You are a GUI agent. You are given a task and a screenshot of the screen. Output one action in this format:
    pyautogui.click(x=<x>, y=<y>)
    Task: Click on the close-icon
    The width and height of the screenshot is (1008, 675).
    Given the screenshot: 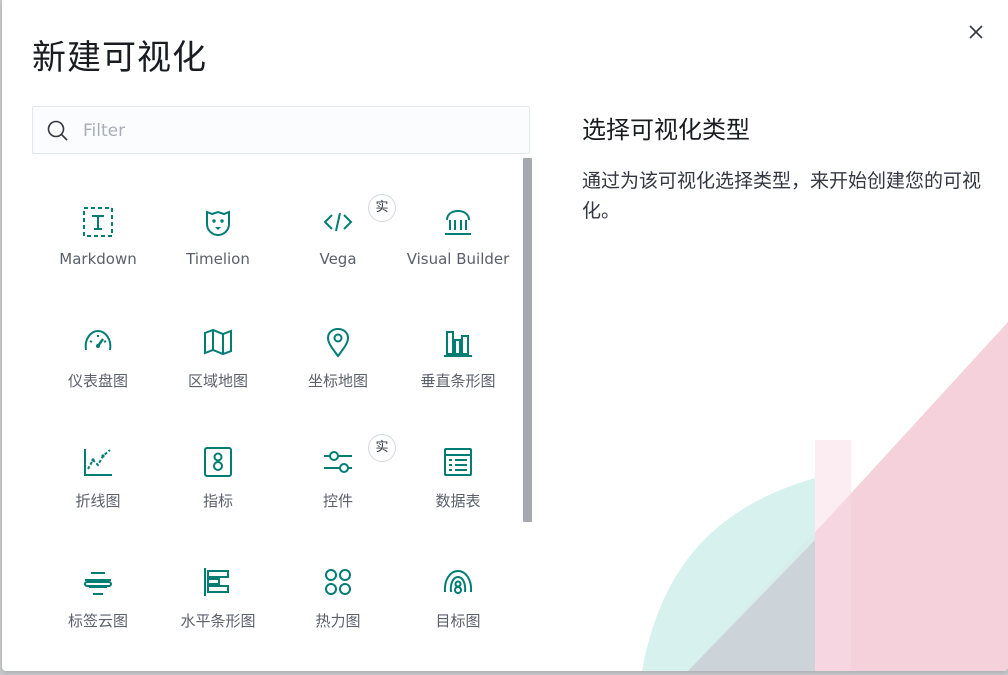 What is the action you would take?
    pyautogui.click(x=976, y=32)
    